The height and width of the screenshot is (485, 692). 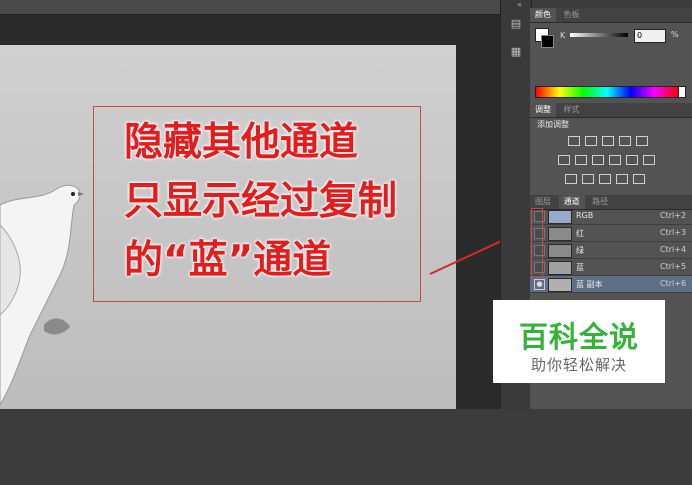 What do you see at coordinates (571, 179) in the screenshot?
I see `invert-icon` at bounding box center [571, 179].